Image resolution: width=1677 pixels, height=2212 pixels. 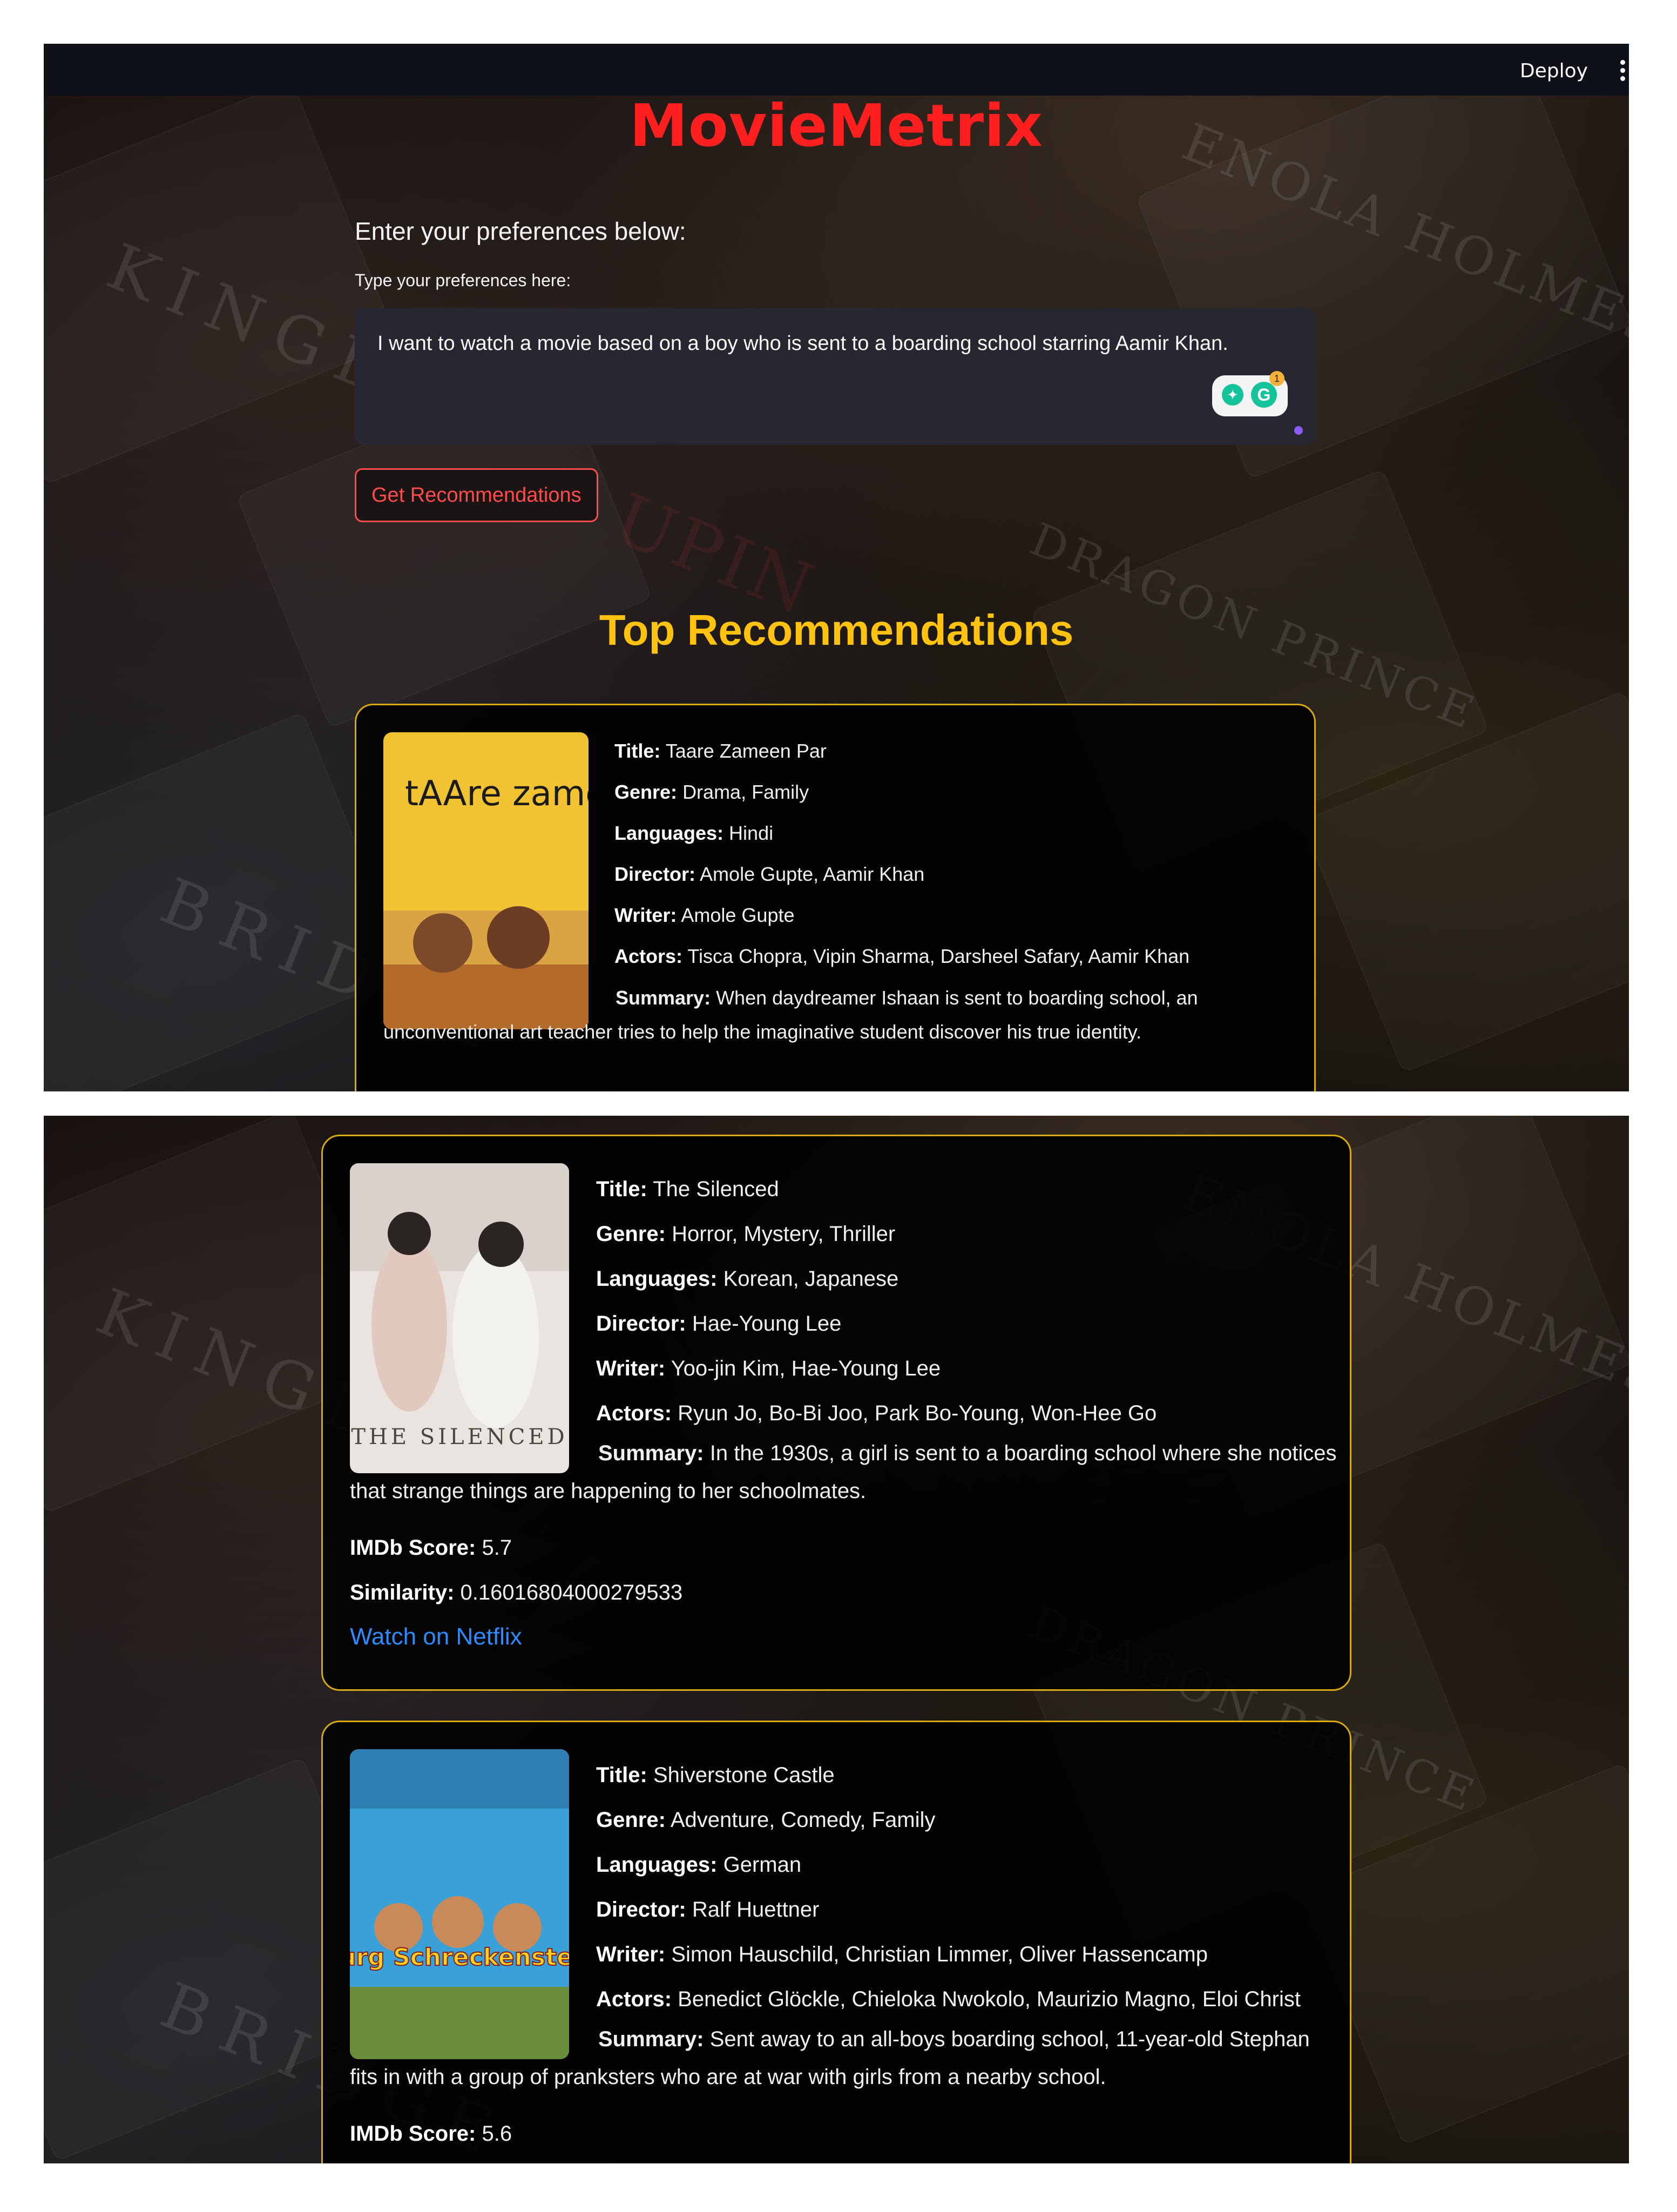 What do you see at coordinates (768, 1368) in the screenshot?
I see `movie-writer: Writer: Yoo-jin Kim, Hae-Young Lee` at bounding box center [768, 1368].